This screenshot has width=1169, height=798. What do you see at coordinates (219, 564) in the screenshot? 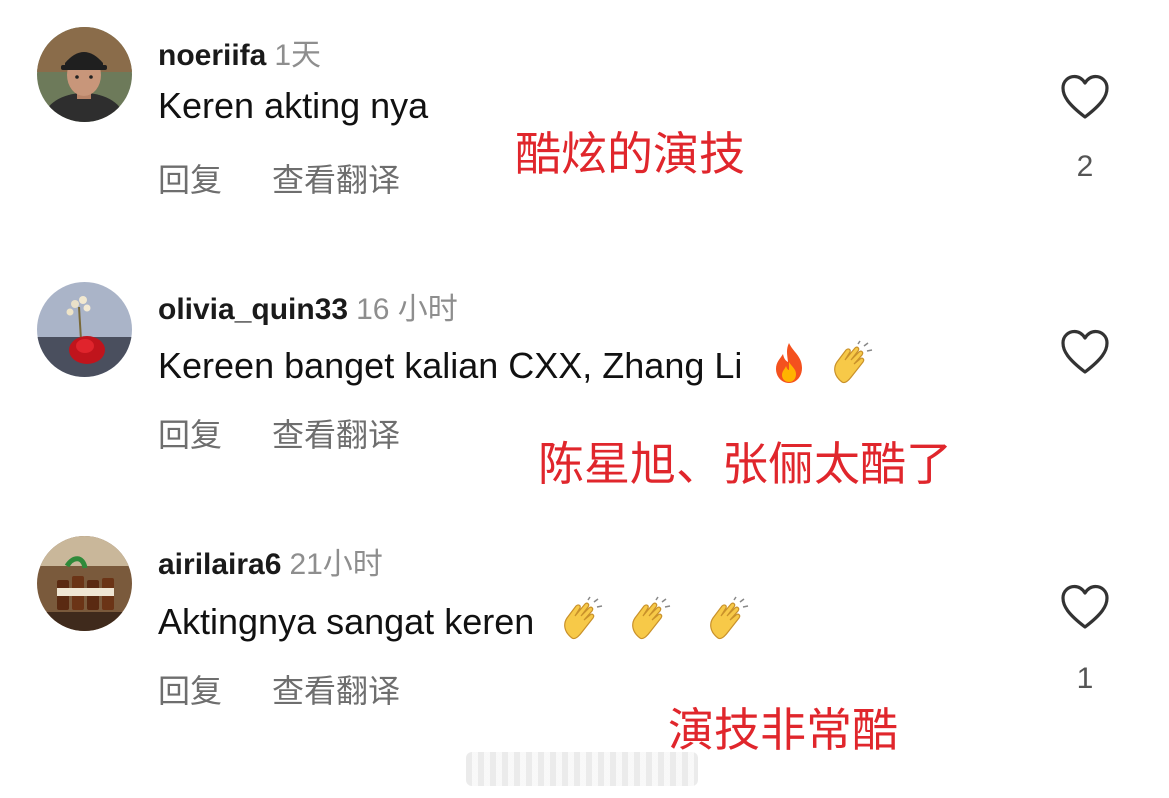
I see `username: airilaira6` at bounding box center [219, 564].